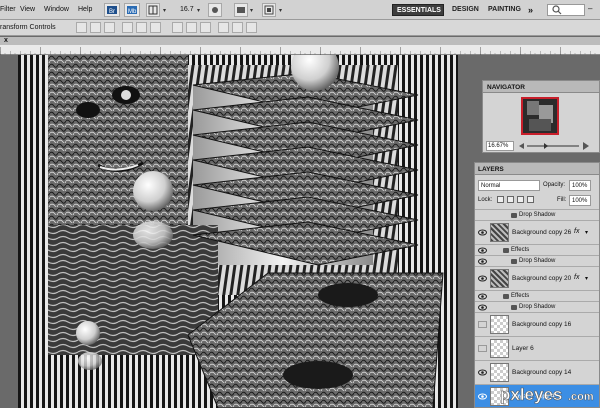 Image resolution: width=600 pixels, height=408 pixels. What do you see at coordinates (6, 40) in the screenshot?
I see `close-document-icon: x` at bounding box center [6, 40].